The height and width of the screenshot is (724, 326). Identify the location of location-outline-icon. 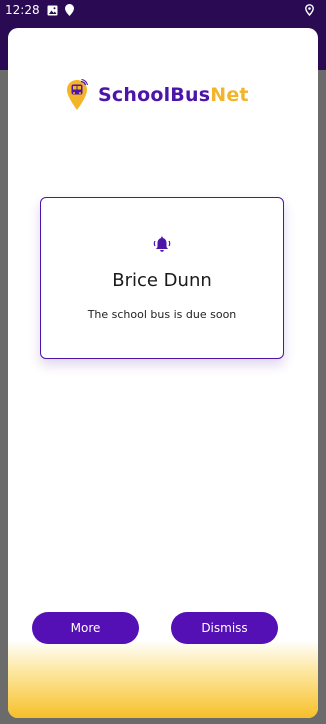
(309, 10).